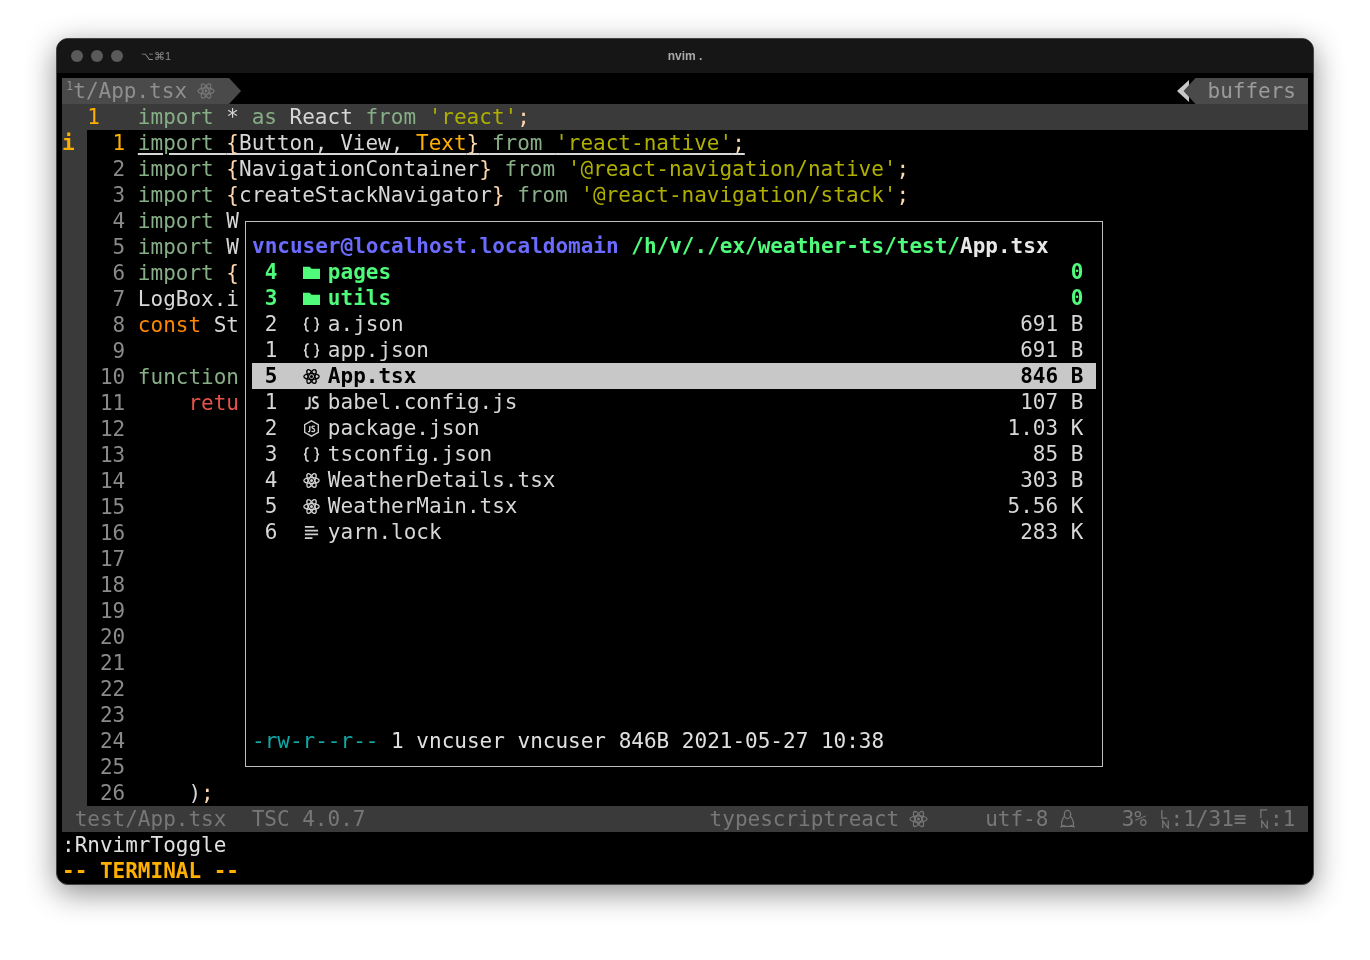 The height and width of the screenshot is (960, 1370). What do you see at coordinates (156, 56) in the screenshot?
I see `tab-shortcut: ⌥⌘1` at bounding box center [156, 56].